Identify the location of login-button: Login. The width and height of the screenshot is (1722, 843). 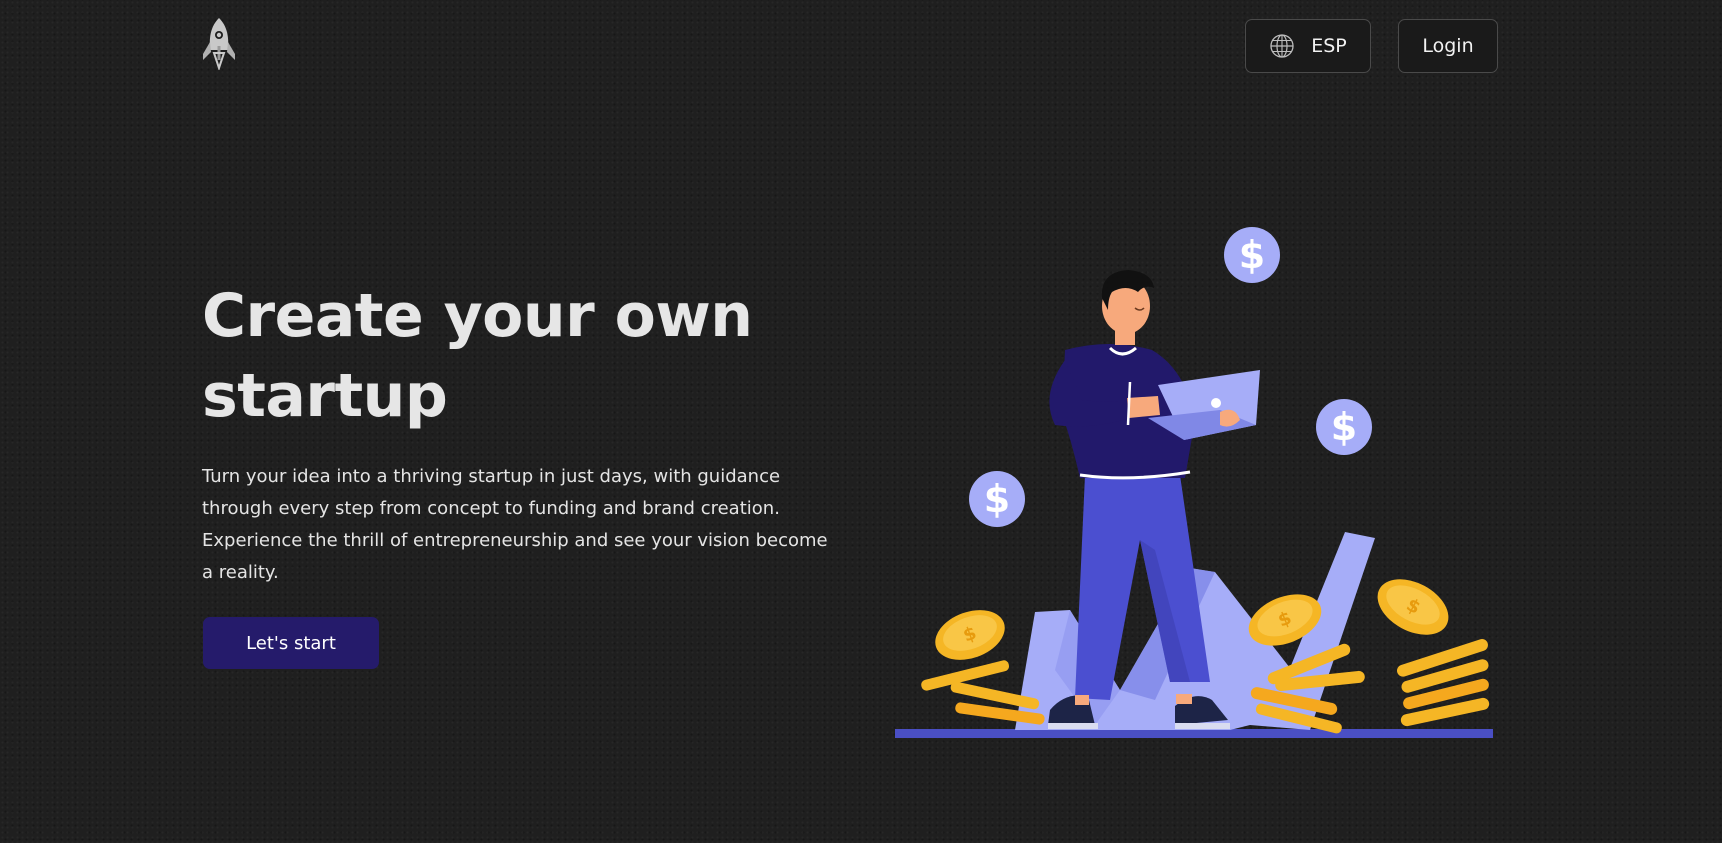
(1448, 46).